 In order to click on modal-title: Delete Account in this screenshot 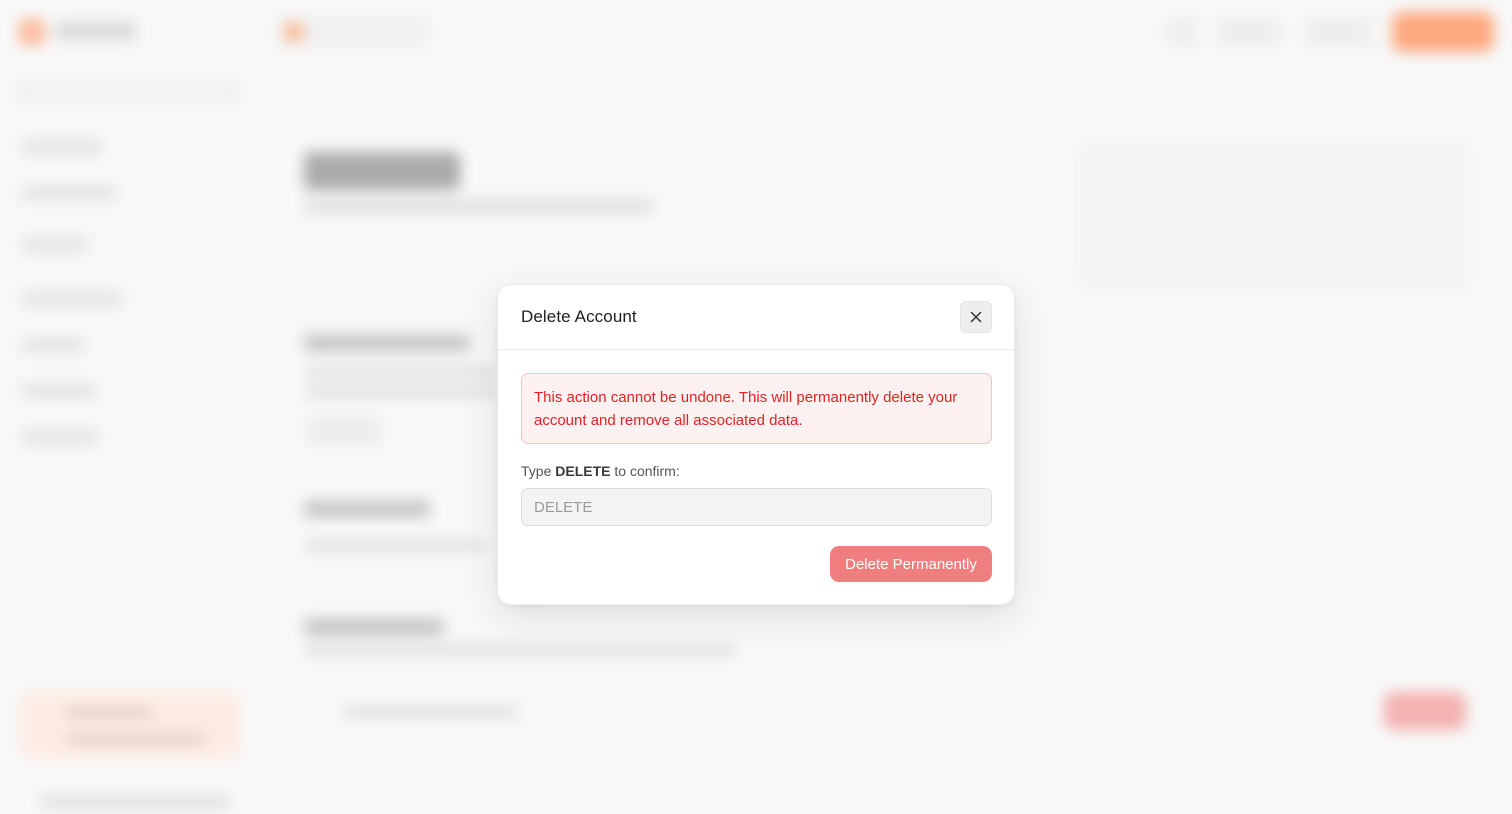, I will do `click(579, 316)`.